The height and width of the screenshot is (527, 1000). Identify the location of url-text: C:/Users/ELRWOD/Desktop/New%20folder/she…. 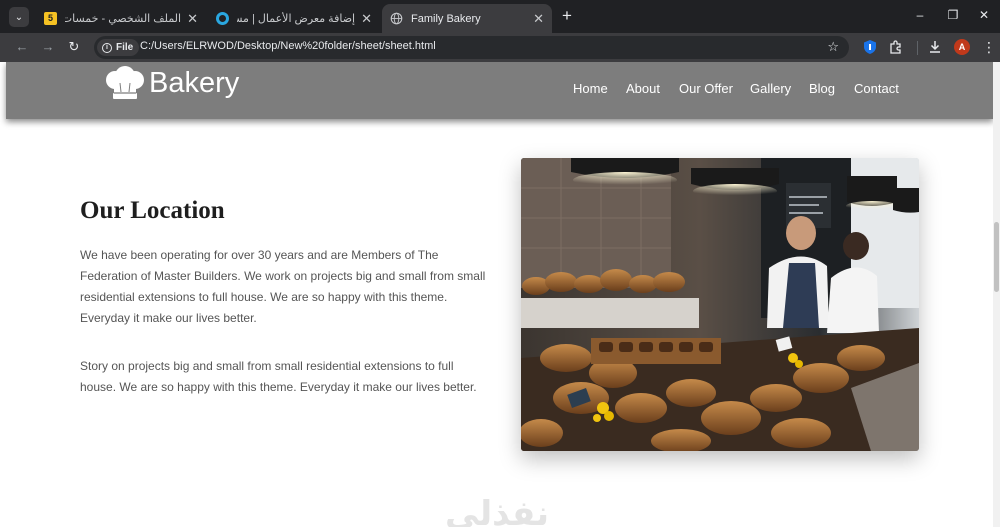
(288, 46).